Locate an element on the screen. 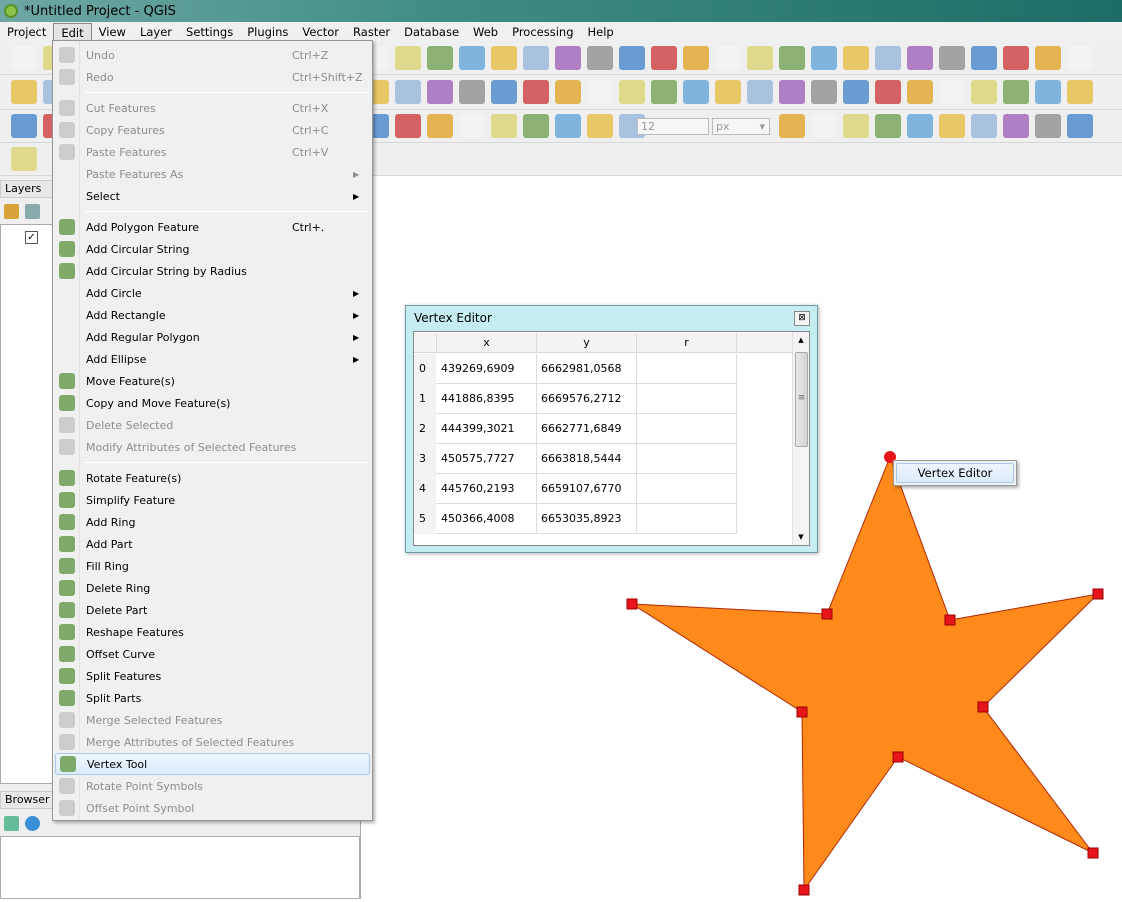 This screenshot has height=902, width=1122. scroll-up-icon: ▲ is located at coordinates (801, 340).